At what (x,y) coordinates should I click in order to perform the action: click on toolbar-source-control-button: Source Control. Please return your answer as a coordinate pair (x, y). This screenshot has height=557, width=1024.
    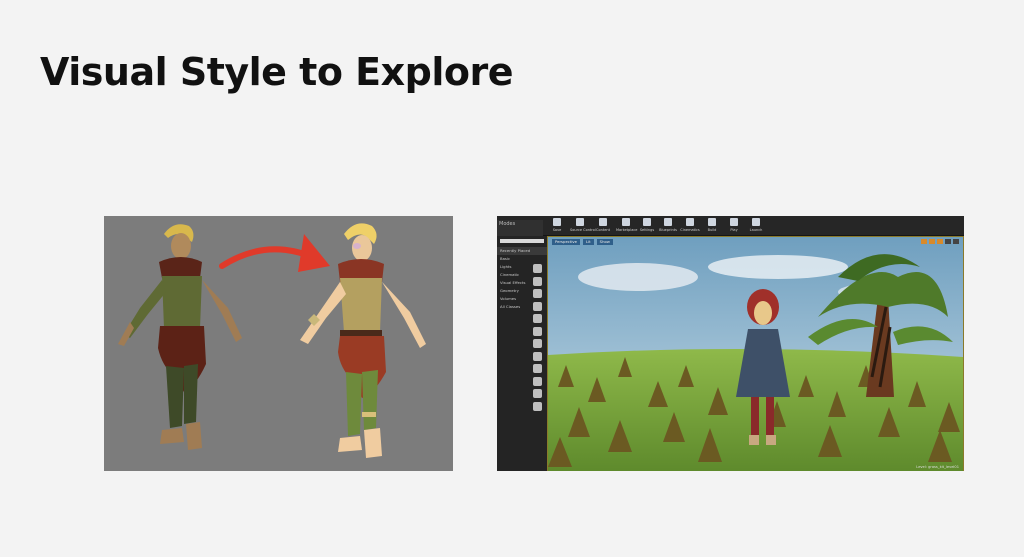
    Looking at the image, I should click on (583, 226).